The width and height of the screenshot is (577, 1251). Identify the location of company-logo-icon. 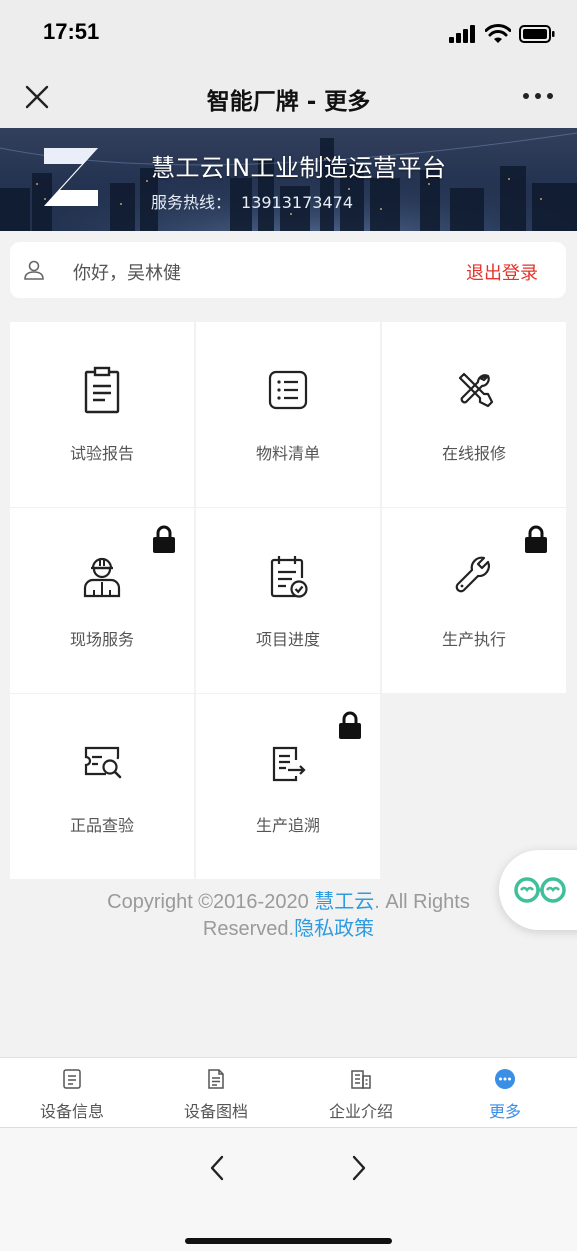
(71, 177).